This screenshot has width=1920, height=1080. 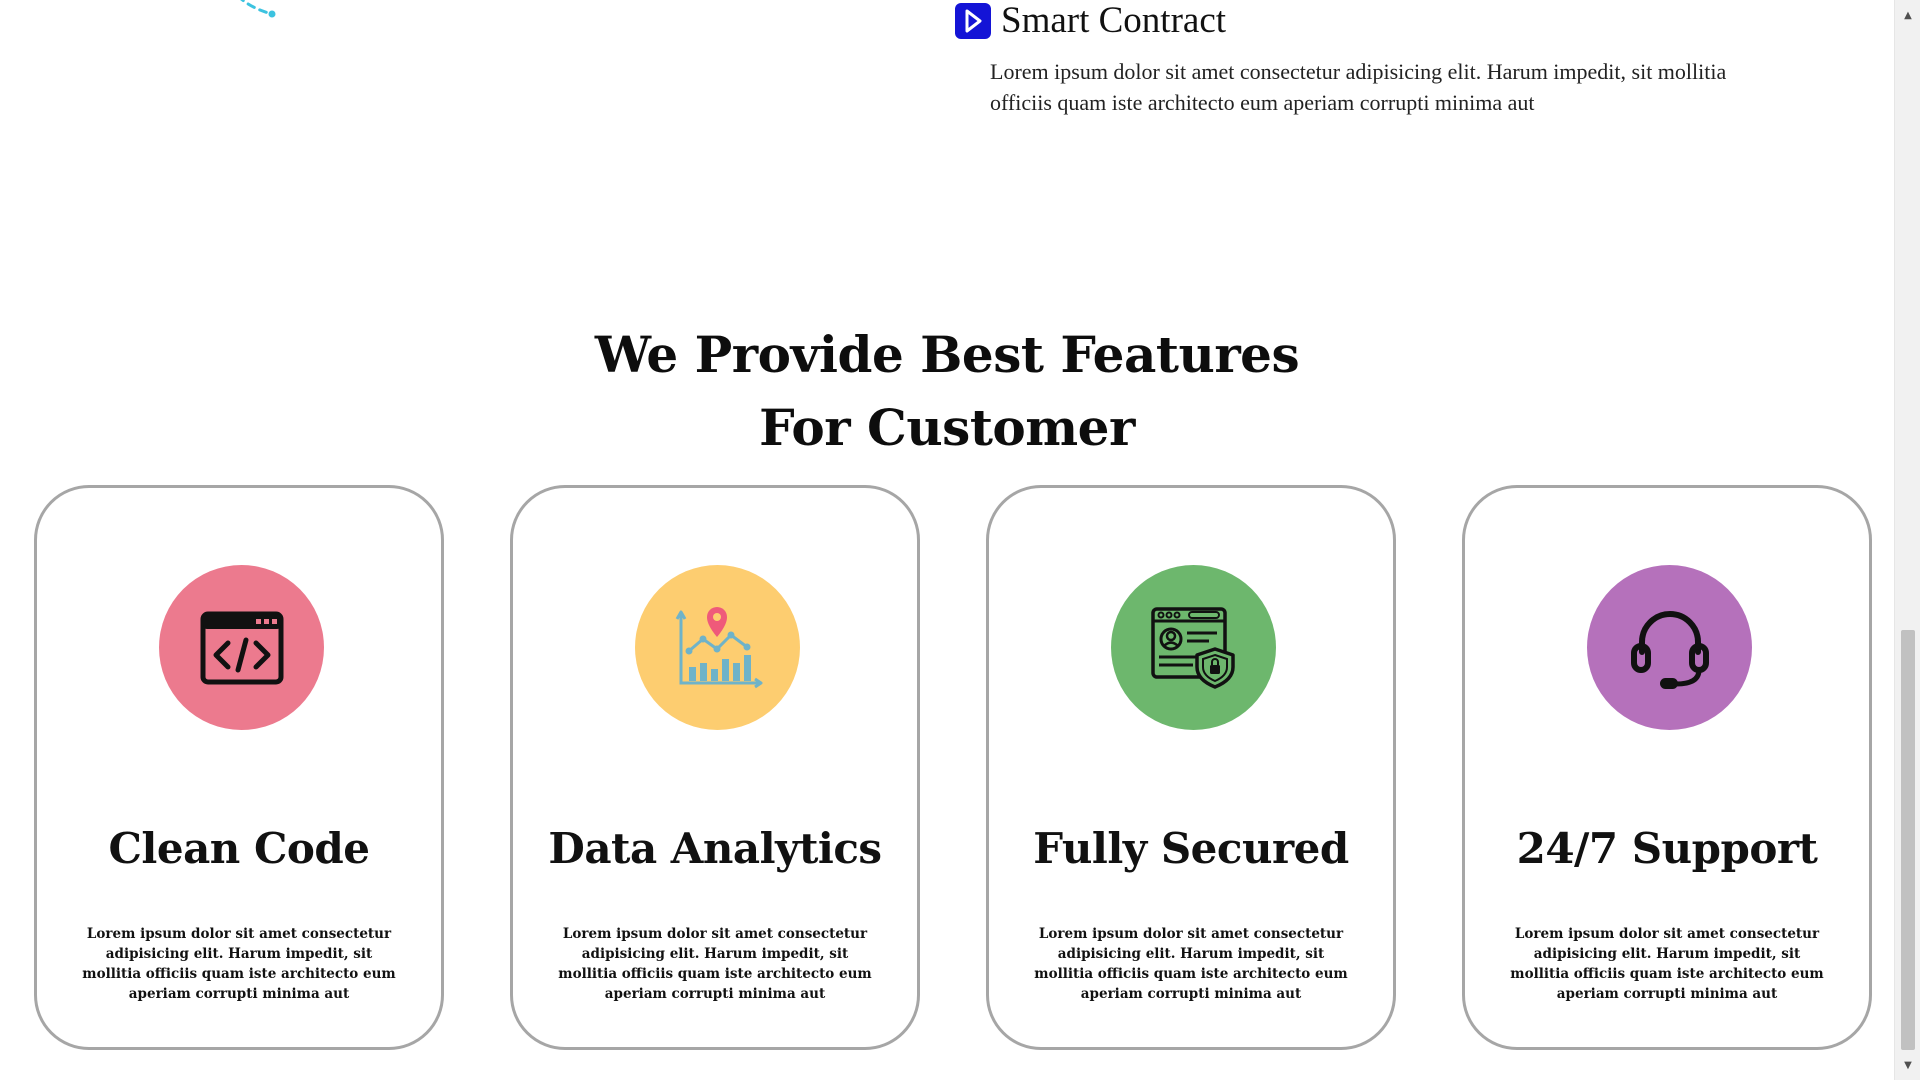 I want to click on code-window-icon, so click(x=241, y=647).